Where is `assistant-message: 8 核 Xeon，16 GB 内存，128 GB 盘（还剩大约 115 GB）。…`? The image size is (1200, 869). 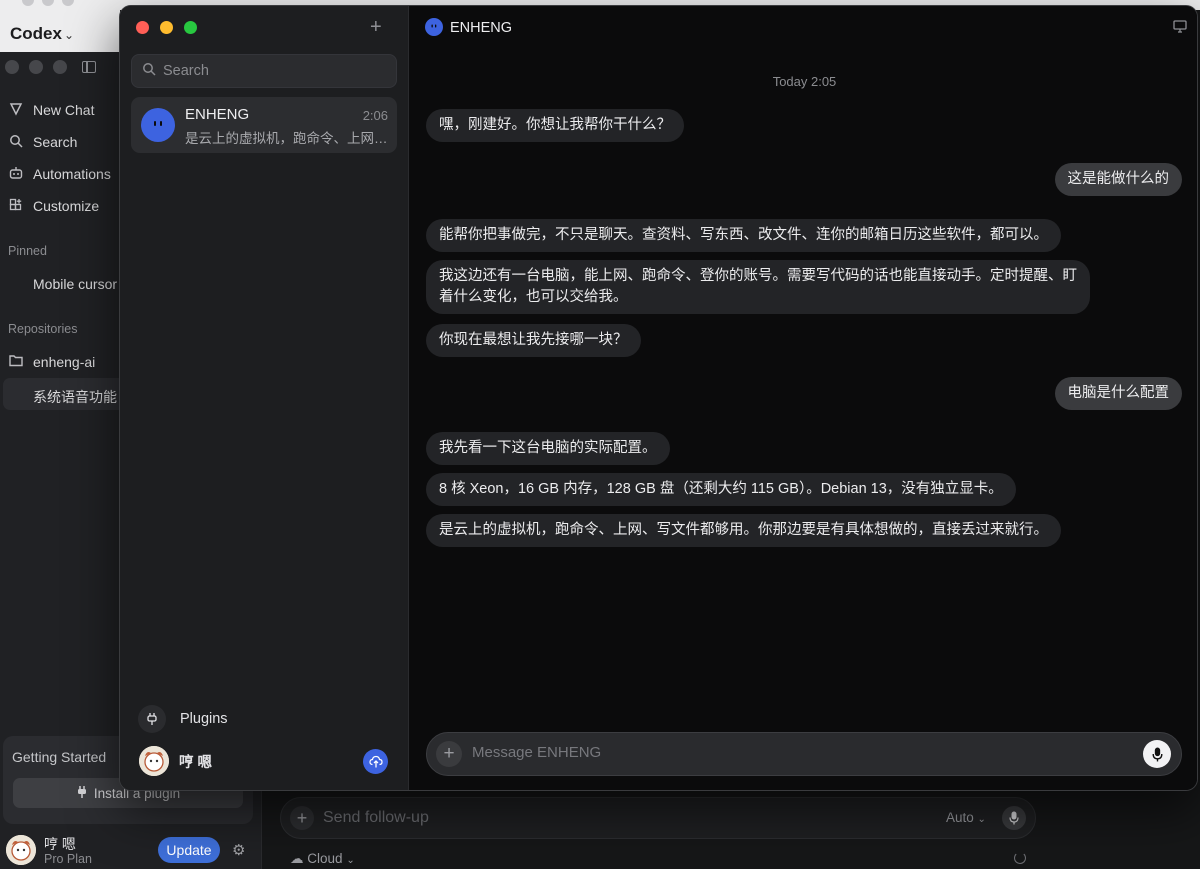
assistant-message: 8 核 Xeon，16 GB 内存，128 GB 盘（还剩大约 115 GB）。… is located at coordinates (721, 489).